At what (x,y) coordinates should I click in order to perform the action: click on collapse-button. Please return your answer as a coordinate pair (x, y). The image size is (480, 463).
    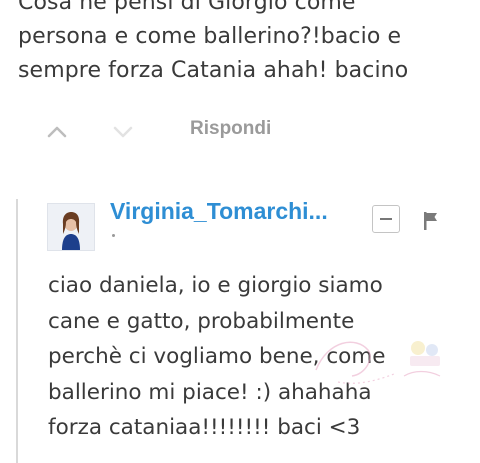
    Looking at the image, I should click on (386, 219).